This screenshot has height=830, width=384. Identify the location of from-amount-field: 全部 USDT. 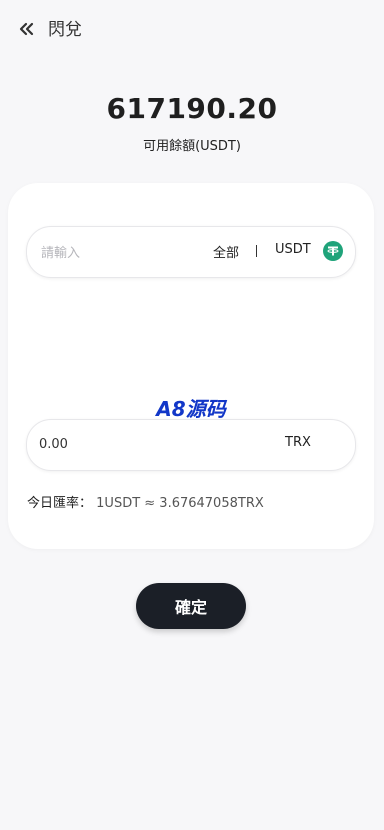
(191, 252).